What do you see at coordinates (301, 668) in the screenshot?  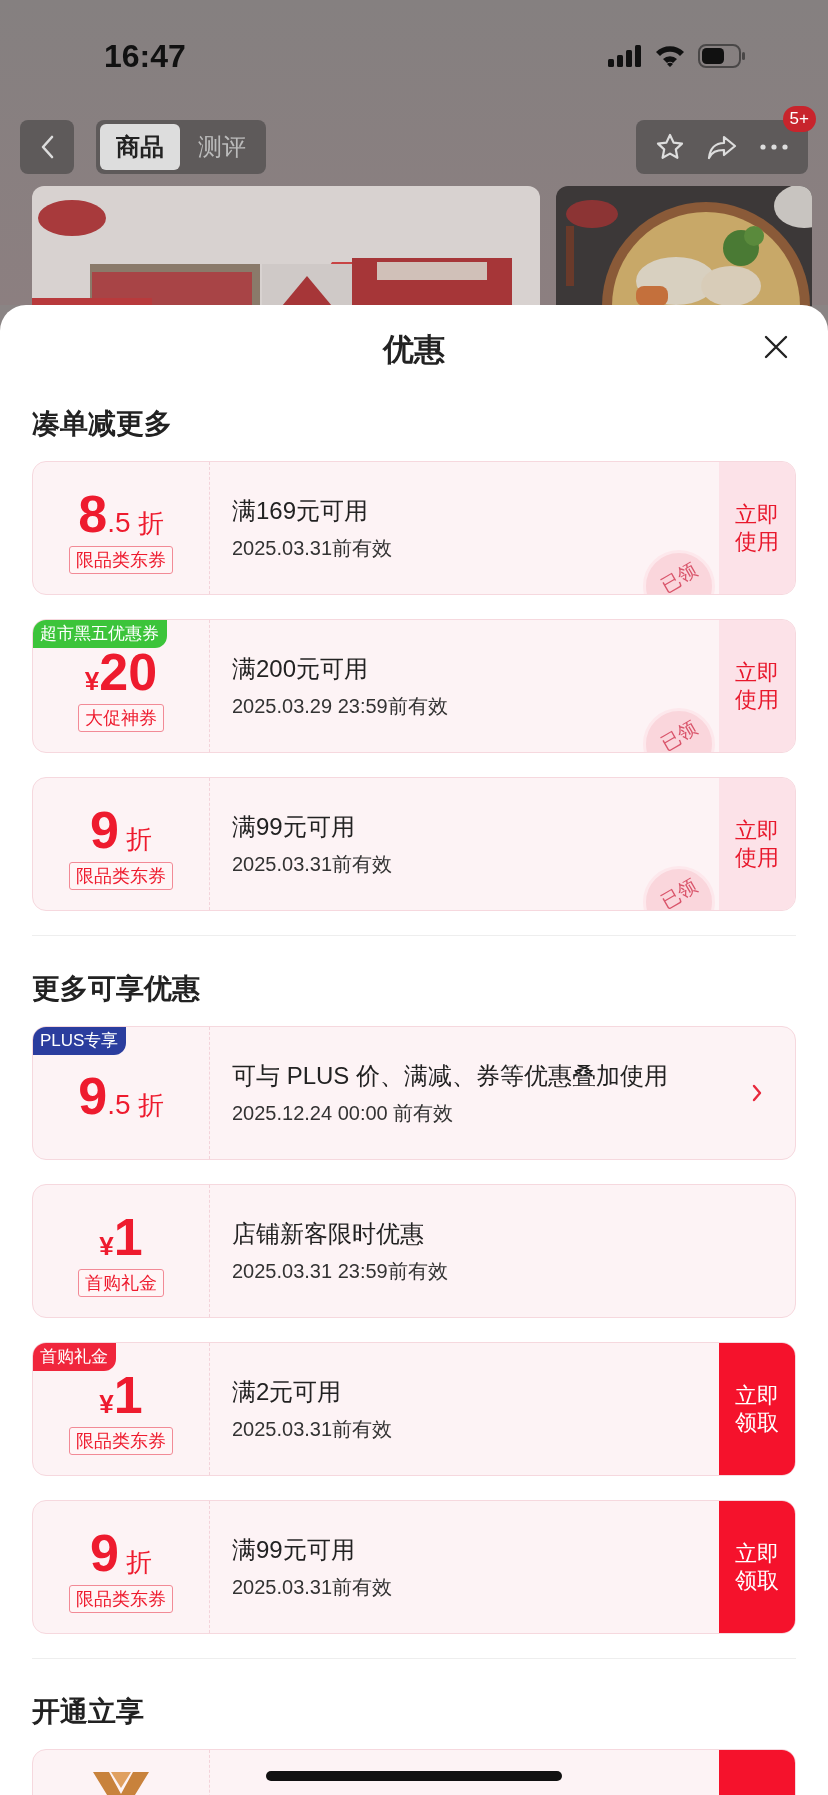 I see `coupon-condition: 满200元可用` at bounding box center [301, 668].